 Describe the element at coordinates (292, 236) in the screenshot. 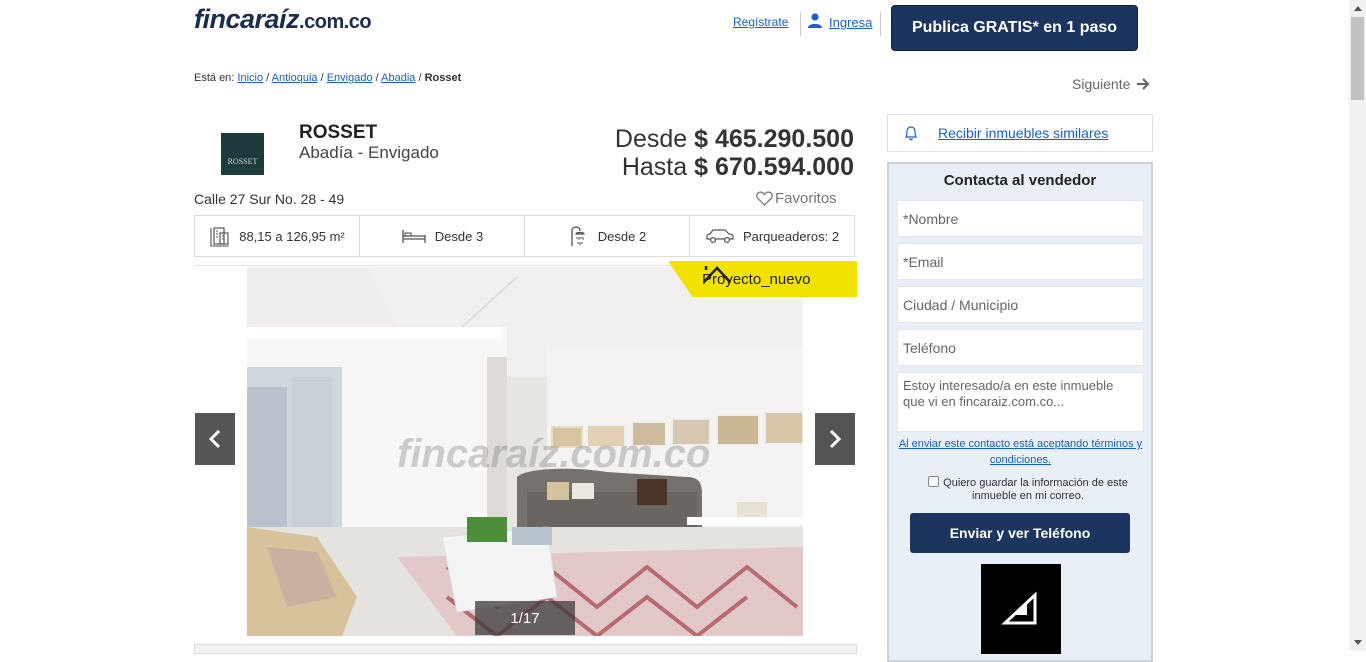

I see `feature-area-value: 88,15 a 126,95 m²` at that location.